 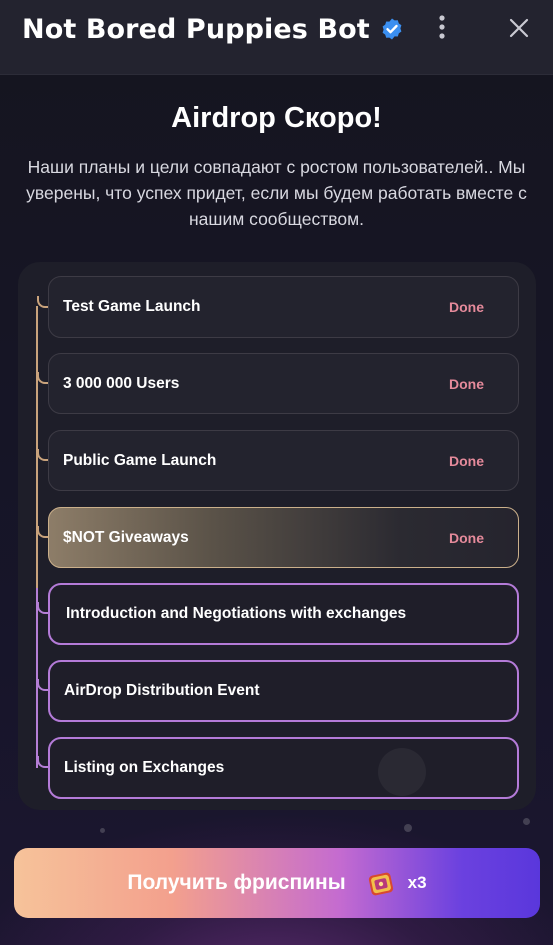 What do you see at coordinates (283, 691) in the screenshot?
I see `roadmap-step-airdrop-distribution: AirDrop Distribution Event` at bounding box center [283, 691].